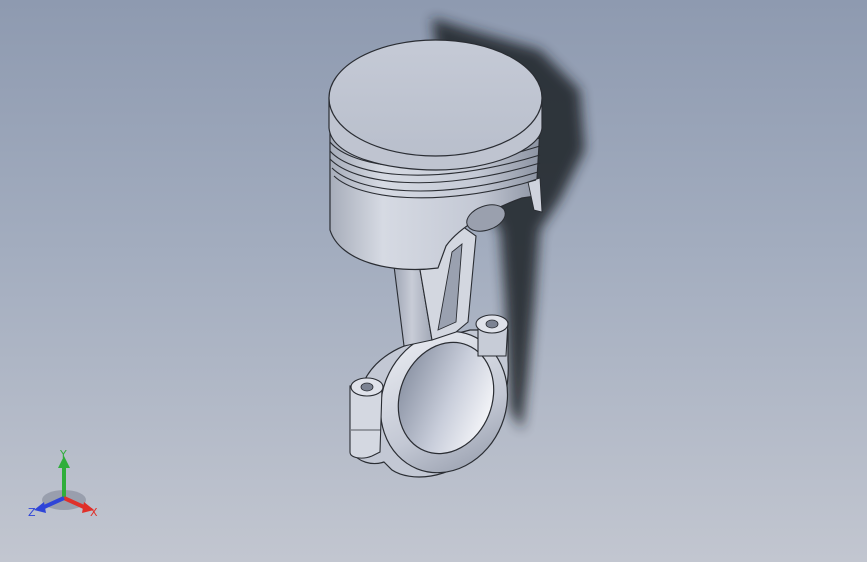  What do you see at coordinates (64, 486) in the screenshot?
I see `view-orientation-triad: Y X Z` at bounding box center [64, 486].